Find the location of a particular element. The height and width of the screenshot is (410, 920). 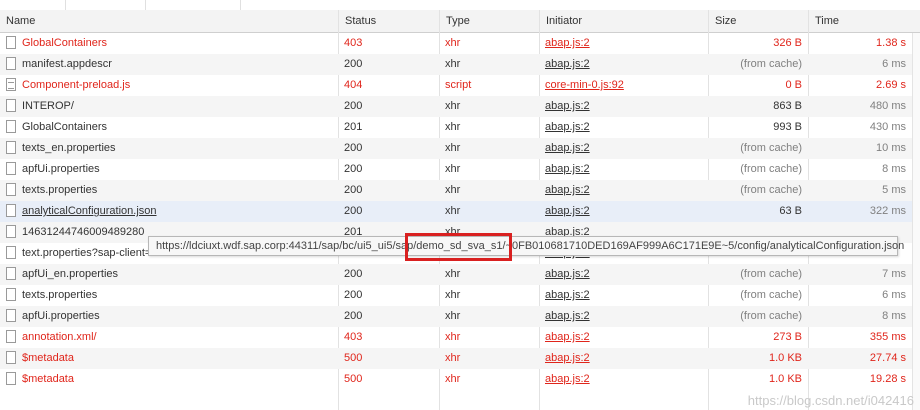

request-name-cell: analyticalConfiguration.json is located at coordinates (169, 211).